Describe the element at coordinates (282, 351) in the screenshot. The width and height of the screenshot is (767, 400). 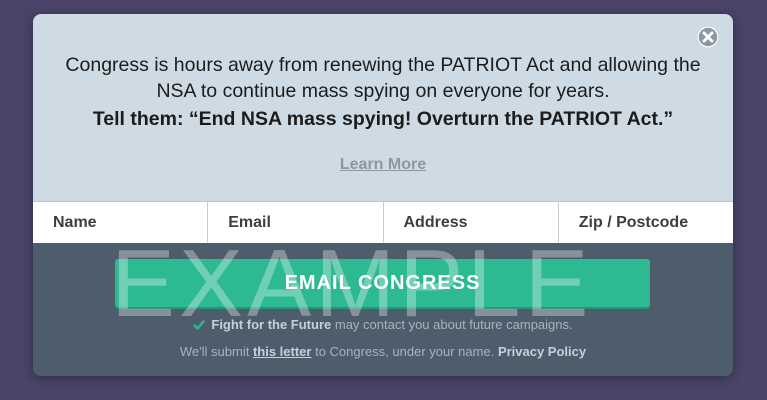
I see `letter-link: this letter` at that location.